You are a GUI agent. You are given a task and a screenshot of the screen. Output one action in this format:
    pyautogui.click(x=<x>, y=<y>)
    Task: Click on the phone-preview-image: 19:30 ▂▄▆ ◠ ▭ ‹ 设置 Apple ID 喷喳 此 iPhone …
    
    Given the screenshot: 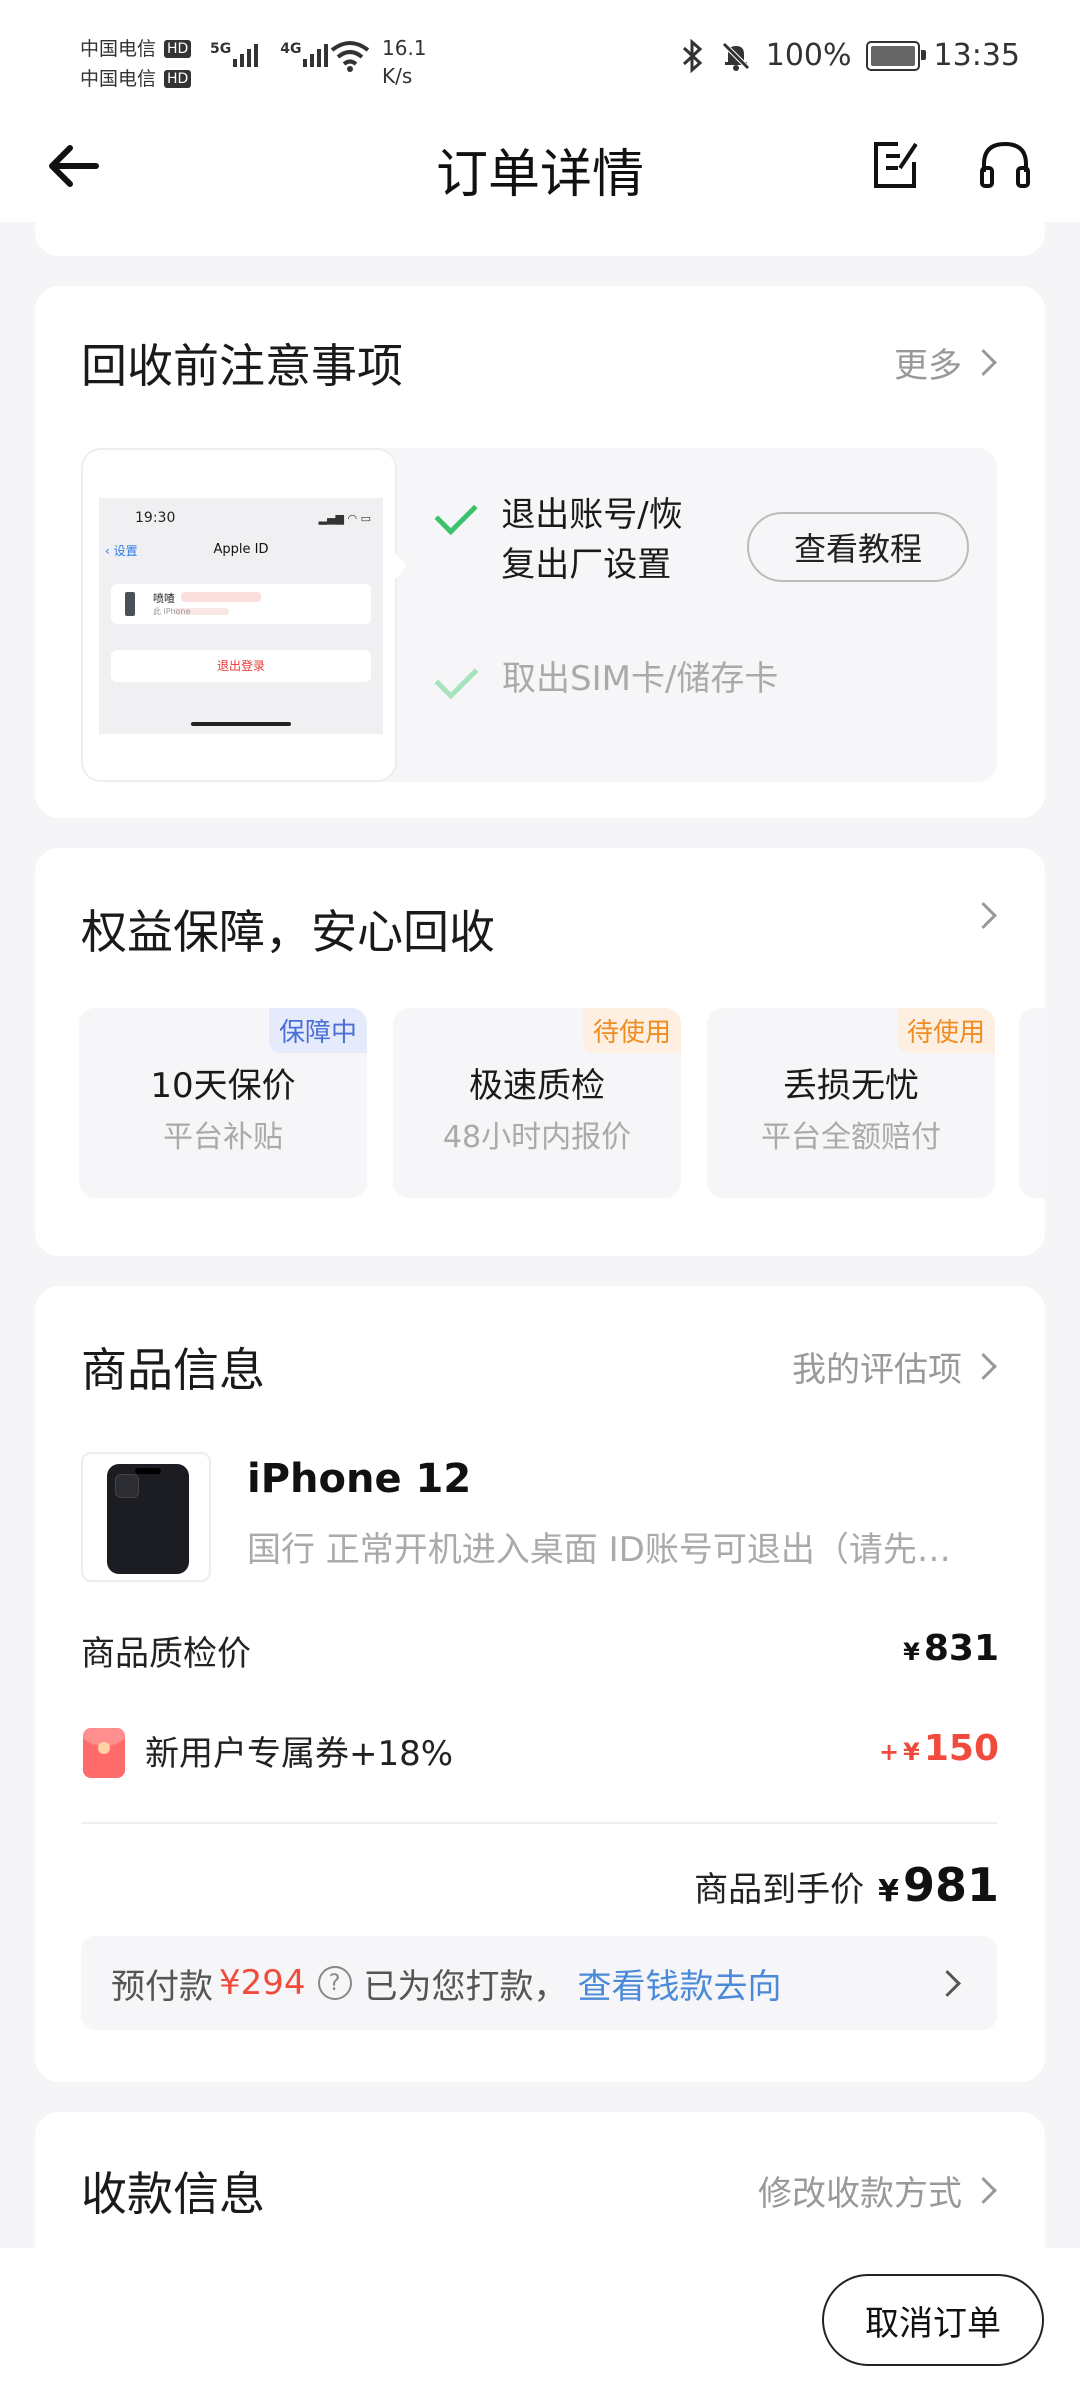 What is the action you would take?
    pyautogui.click(x=239, y=615)
    